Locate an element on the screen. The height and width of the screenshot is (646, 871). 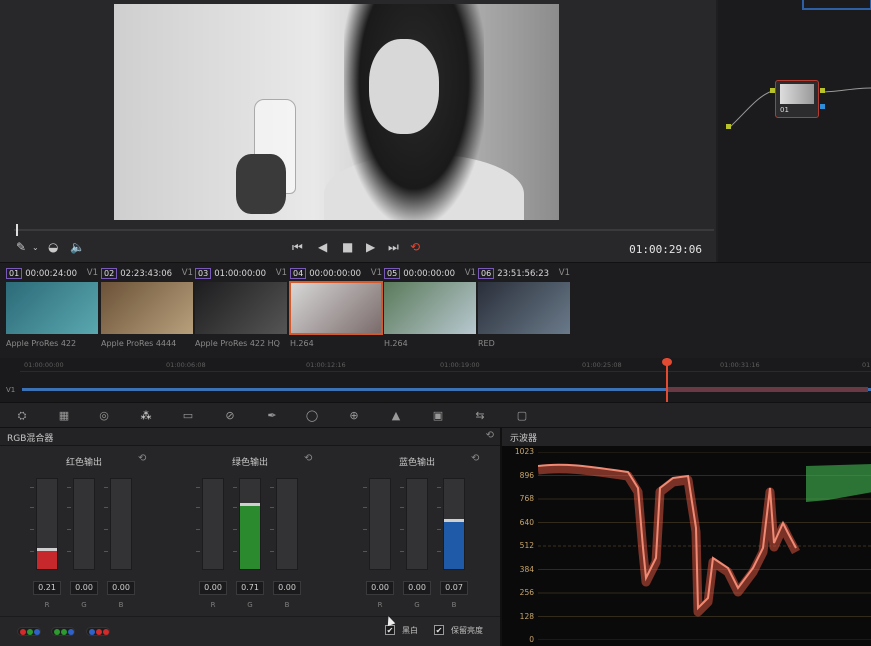
clip-01: 01 00:00:24:00 V1 Apple ProRes 422 is located at coordinates (52, 309).